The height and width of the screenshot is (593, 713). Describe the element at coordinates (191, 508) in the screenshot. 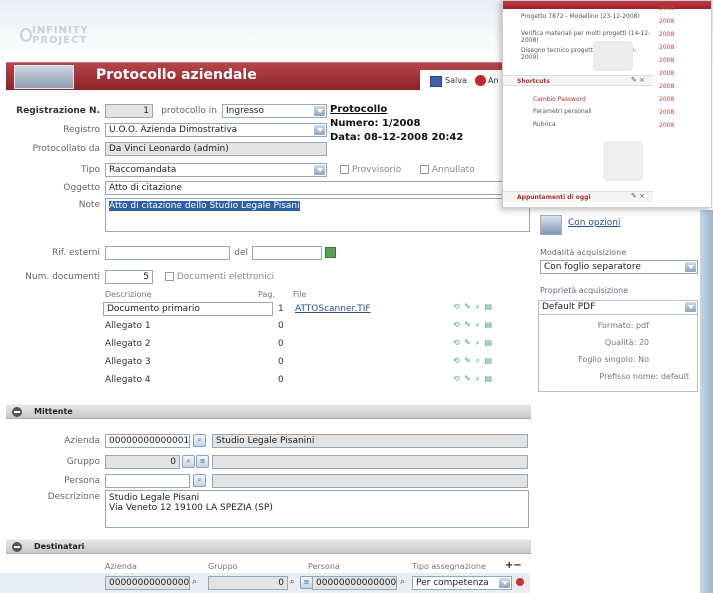

I see `descrizione-line2: Via Veneto 12 19100 LA SPEZIA (SP)` at that location.